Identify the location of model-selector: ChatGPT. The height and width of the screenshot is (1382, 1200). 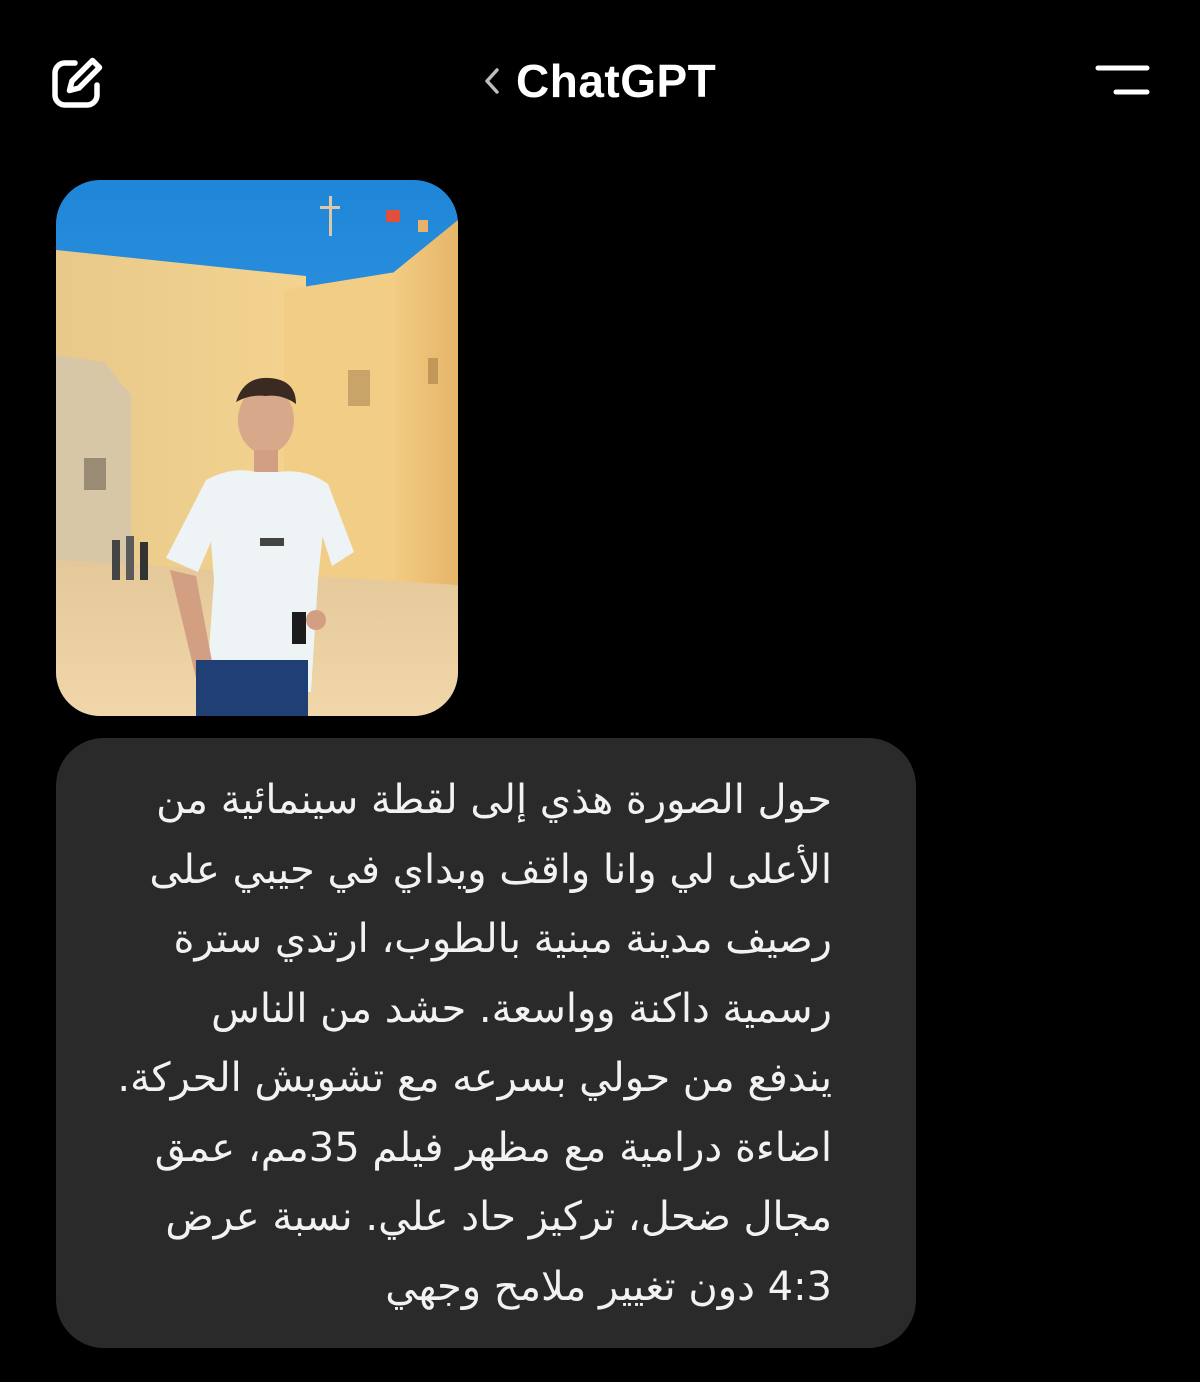
(598, 81).